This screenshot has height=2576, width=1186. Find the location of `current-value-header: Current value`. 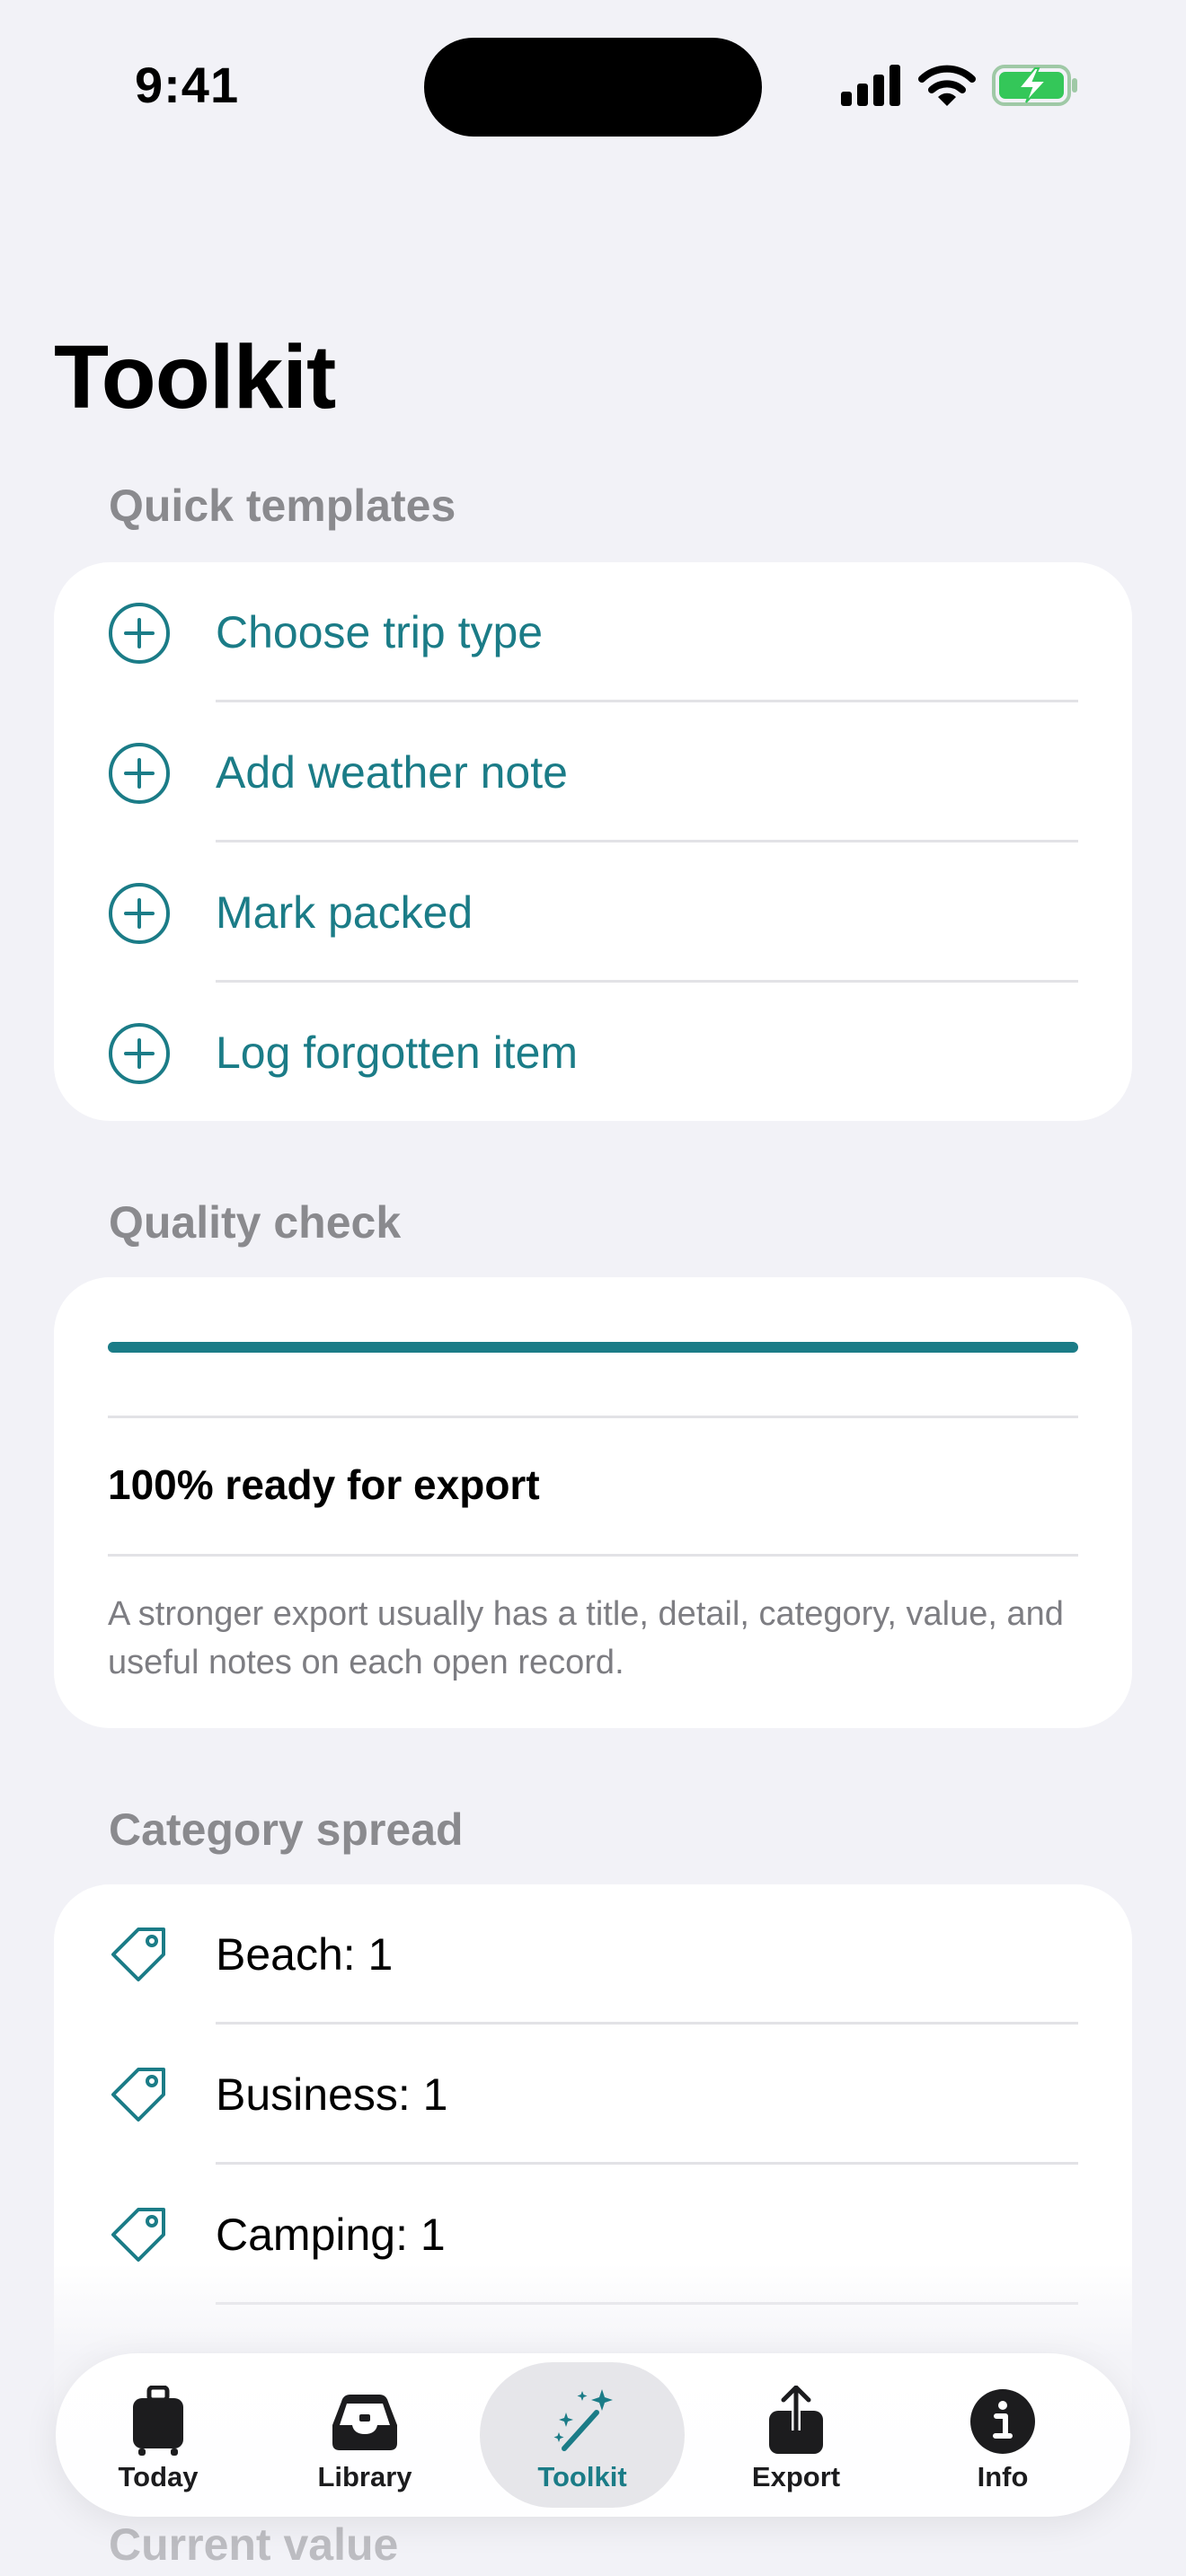

current-value-header: Current value is located at coordinates (254, 2544).